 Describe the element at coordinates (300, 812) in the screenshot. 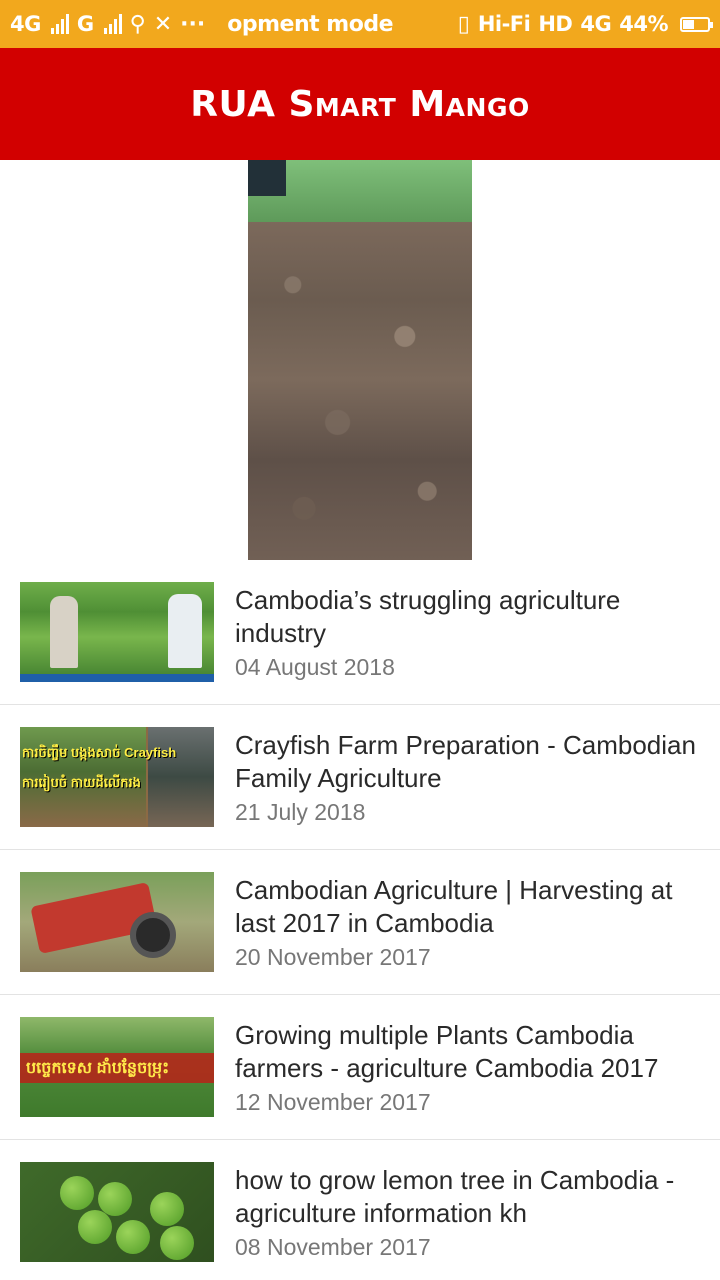

I see `article-date: 21 July 2018` at that location.